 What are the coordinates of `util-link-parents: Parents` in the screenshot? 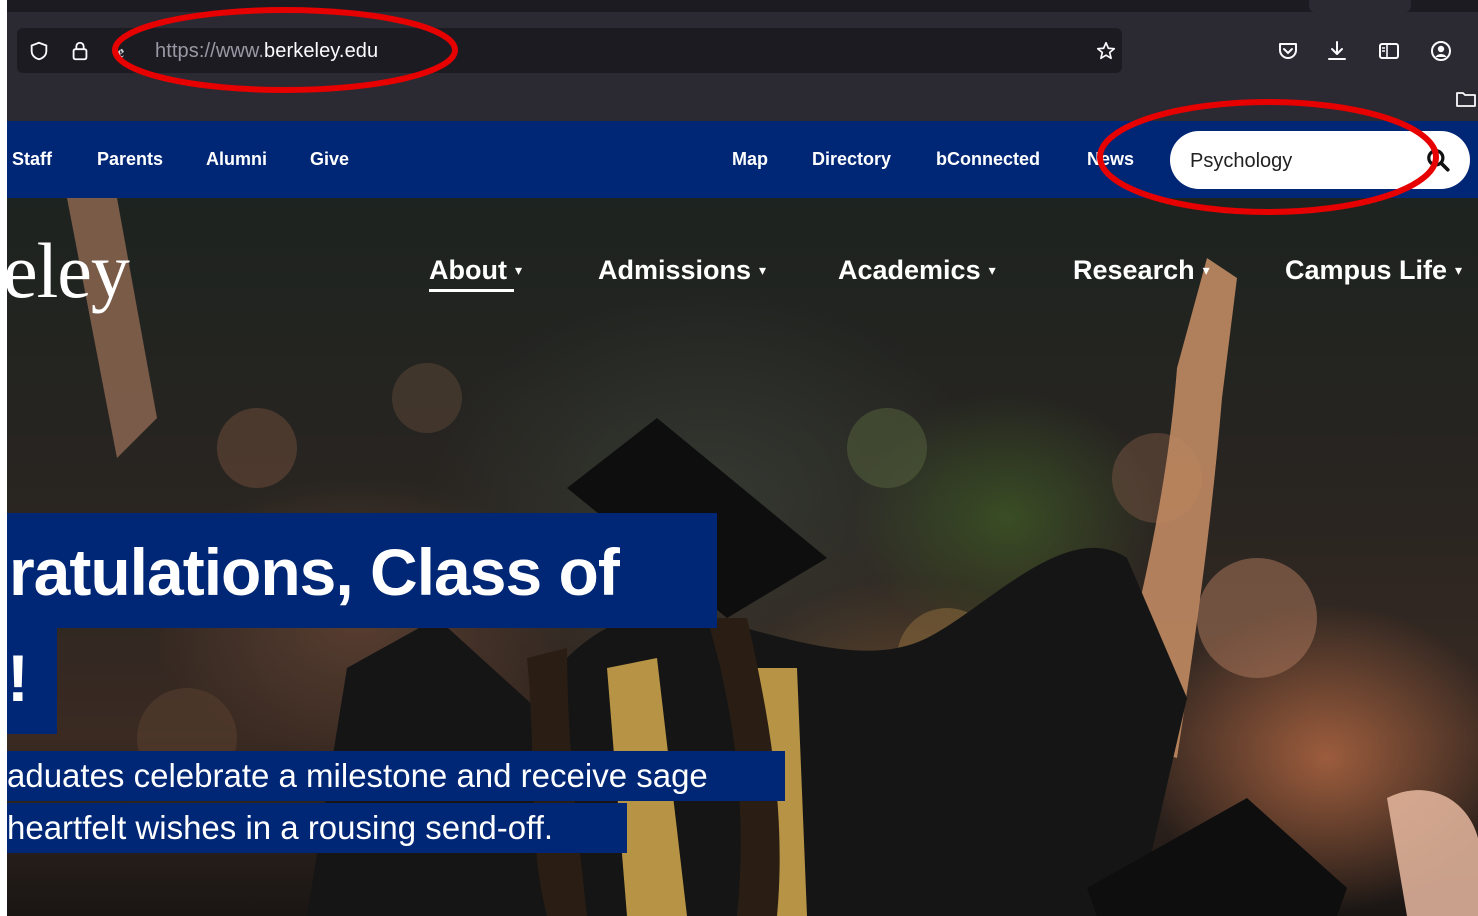 It's located at (130, 159).